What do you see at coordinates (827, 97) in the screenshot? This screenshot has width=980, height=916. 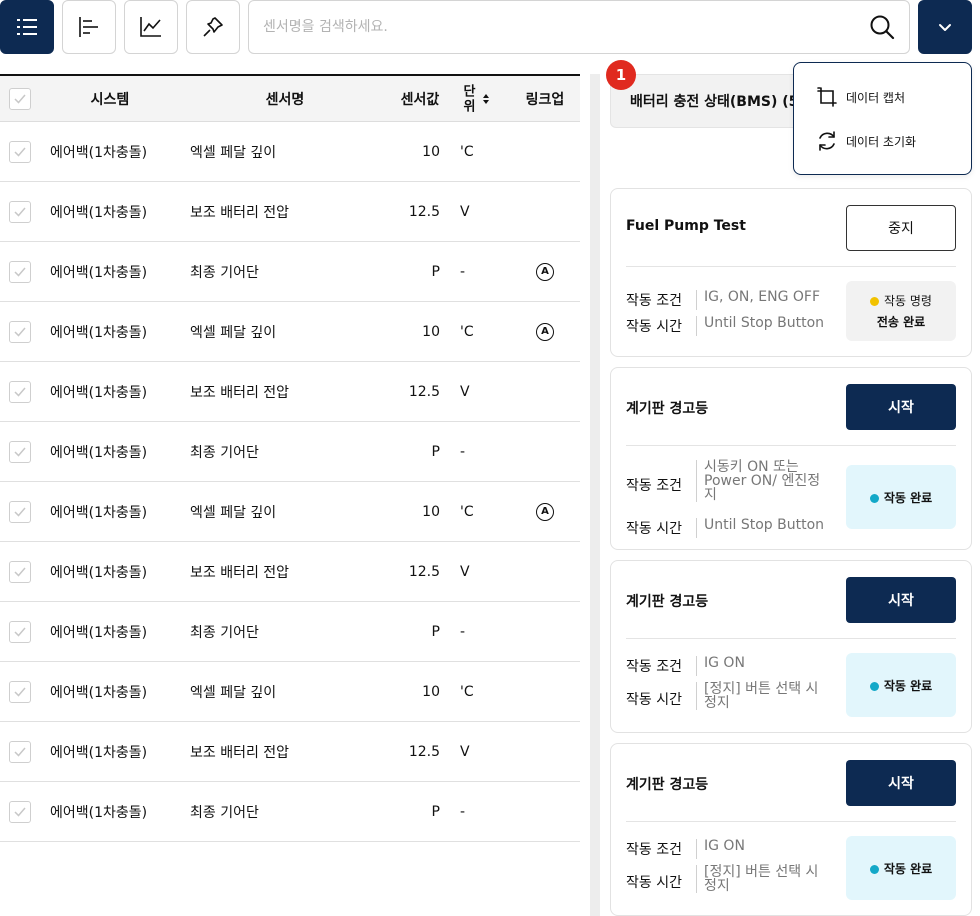 I see `capture-icon` at bounding box center [827, 97].